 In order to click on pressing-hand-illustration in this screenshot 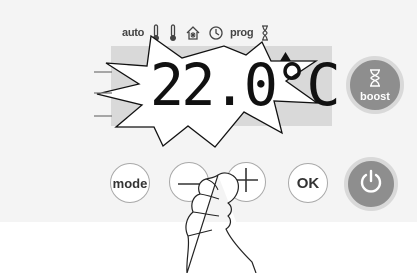, I will do `click(221, 222)`.